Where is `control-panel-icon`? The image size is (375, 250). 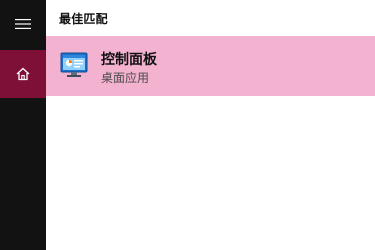 control-panel-icon is located at coordinates (74, 64).